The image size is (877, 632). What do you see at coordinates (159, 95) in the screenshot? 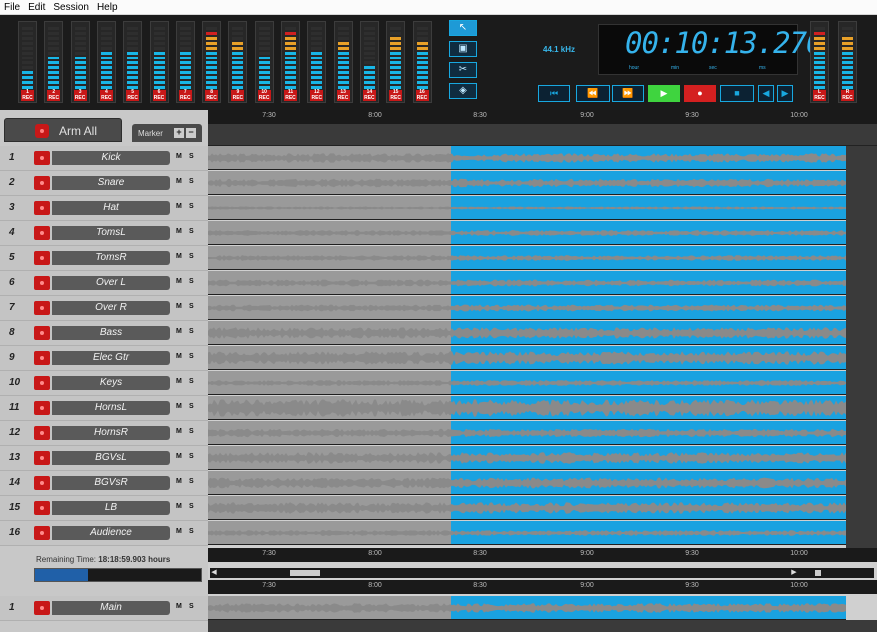
I see `meter-rec-label: 6 REC` at bounding box center [159, 95].